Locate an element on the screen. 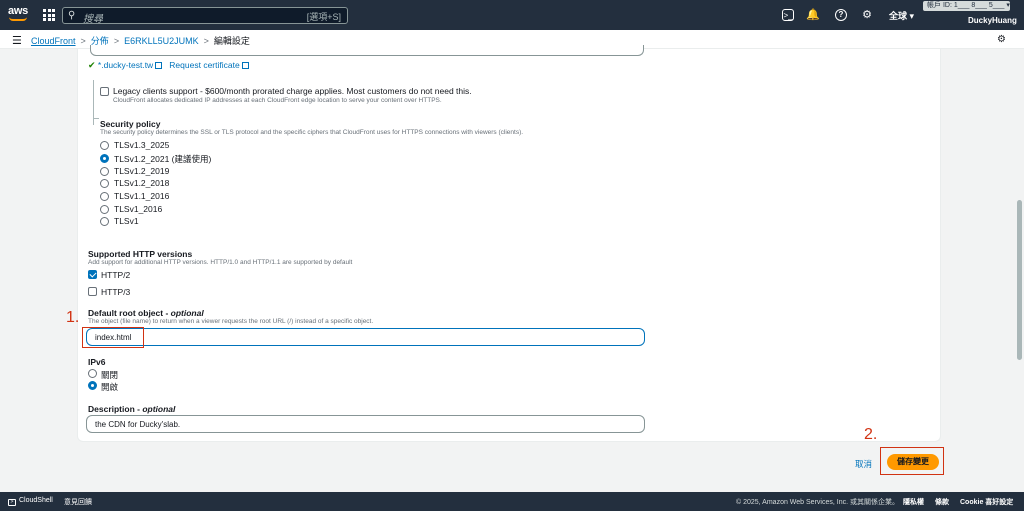 This screenshot has height=511, width=1024. region-selector: 全球 ▾ is located at coordinates (901, 15).